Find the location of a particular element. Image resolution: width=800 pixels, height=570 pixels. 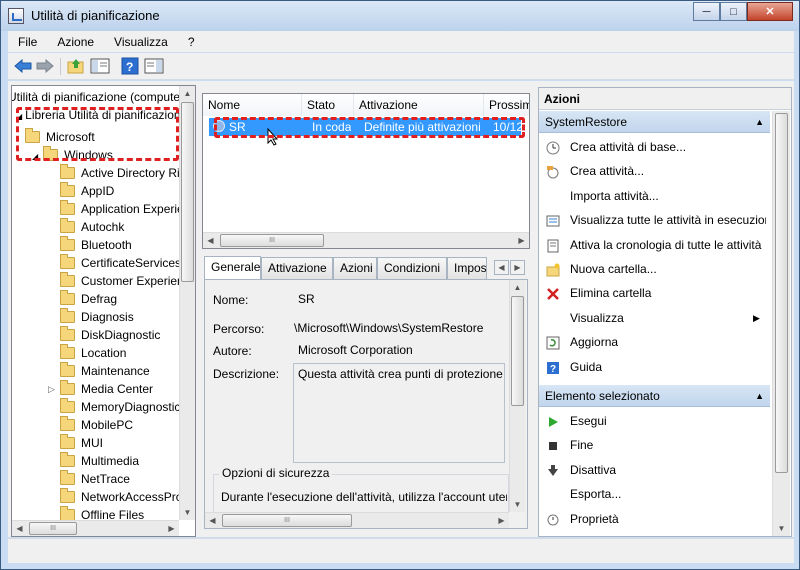

author-field: Microsoft Corporation is located at coordinates (399, 350).